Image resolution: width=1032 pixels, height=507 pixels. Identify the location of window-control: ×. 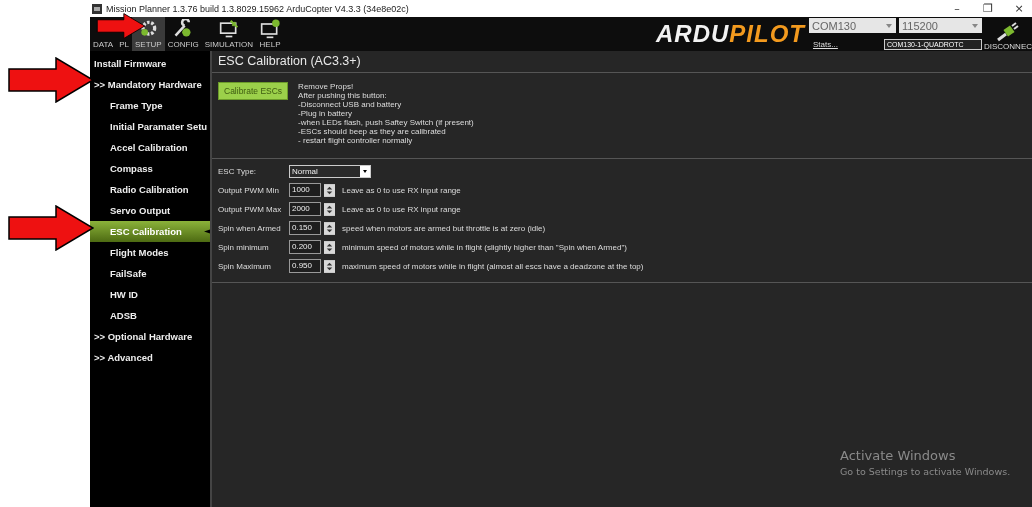
(1019, 8).